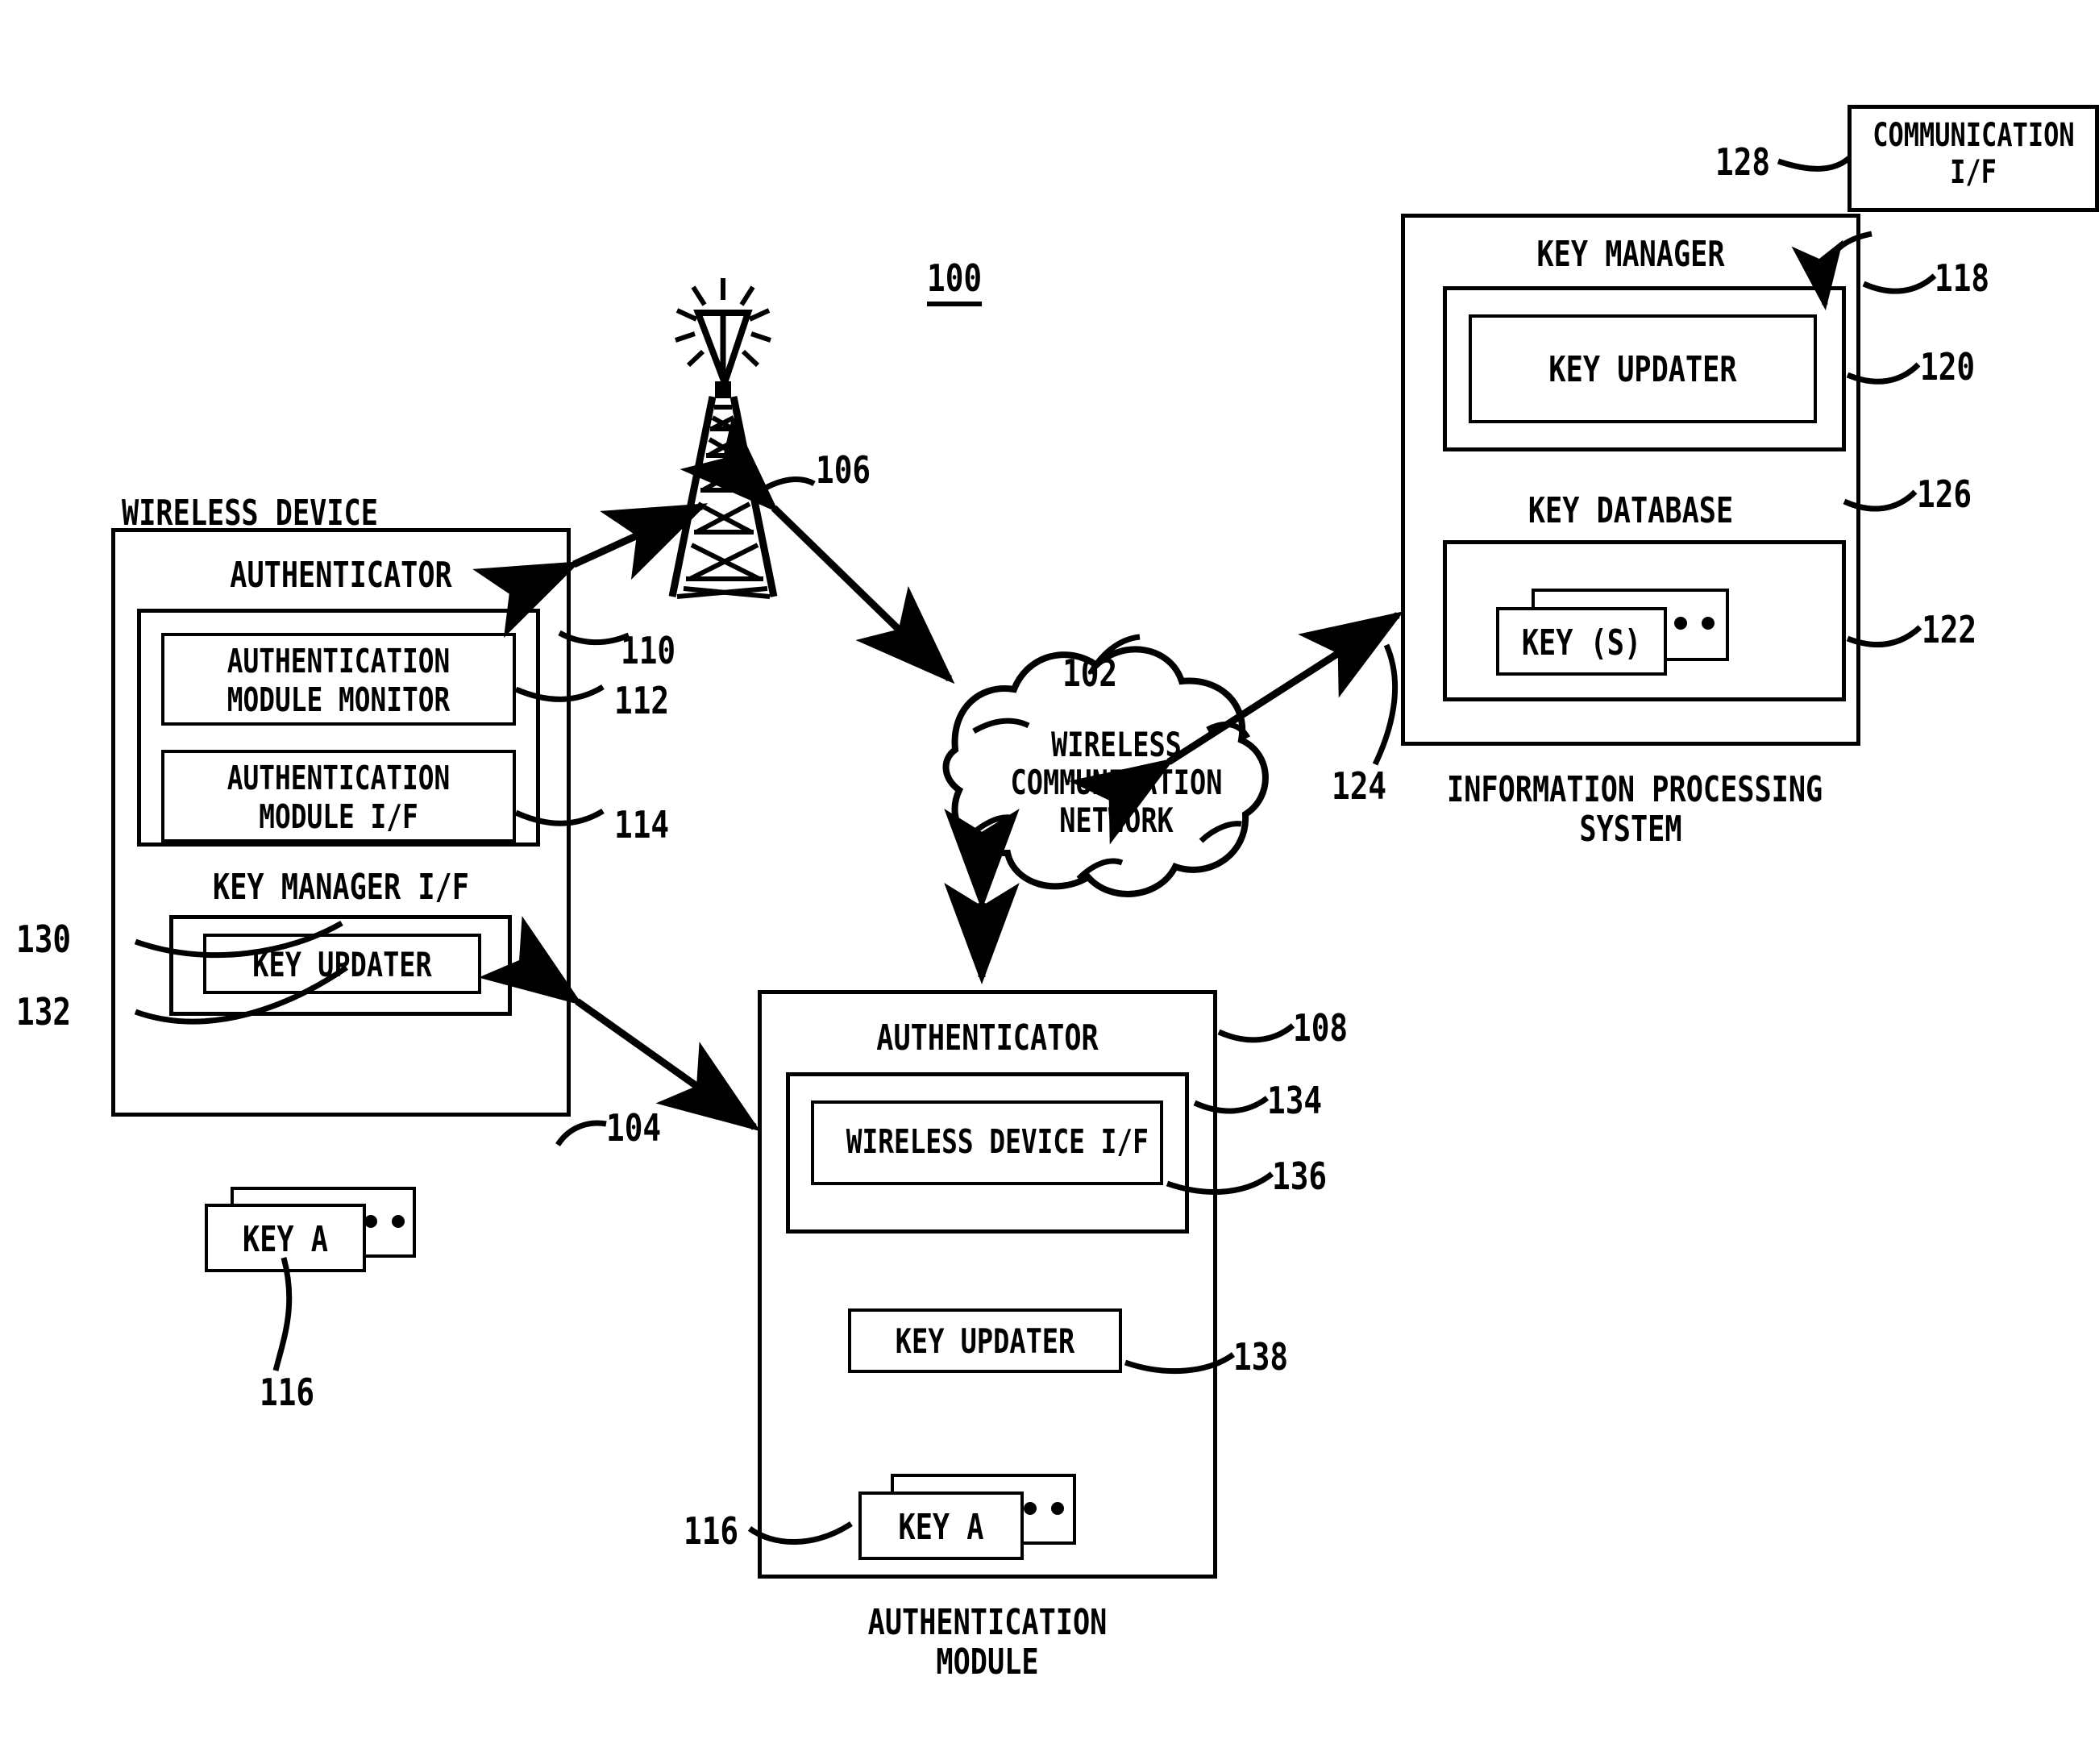 This screenshot has width=2099, height=1764. Describe the element at coordinates (285, 1239) in the screenshot. I see `wd-key-a-label: KEY A` at that location.